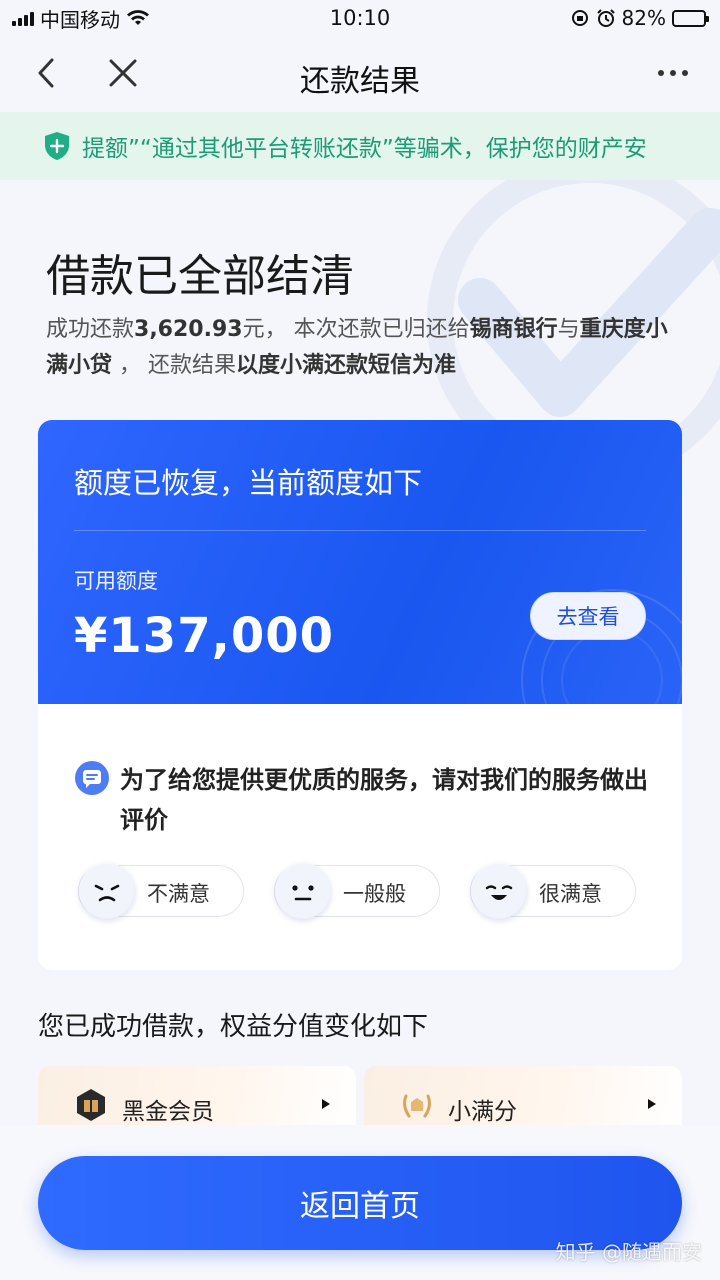 The width and height of the screenshot is (720, 1280). What do you see at coordinates (90, 329) in the screenshot?
I see `subtitle-part: 成功还款` at bounding box center [90, 329].